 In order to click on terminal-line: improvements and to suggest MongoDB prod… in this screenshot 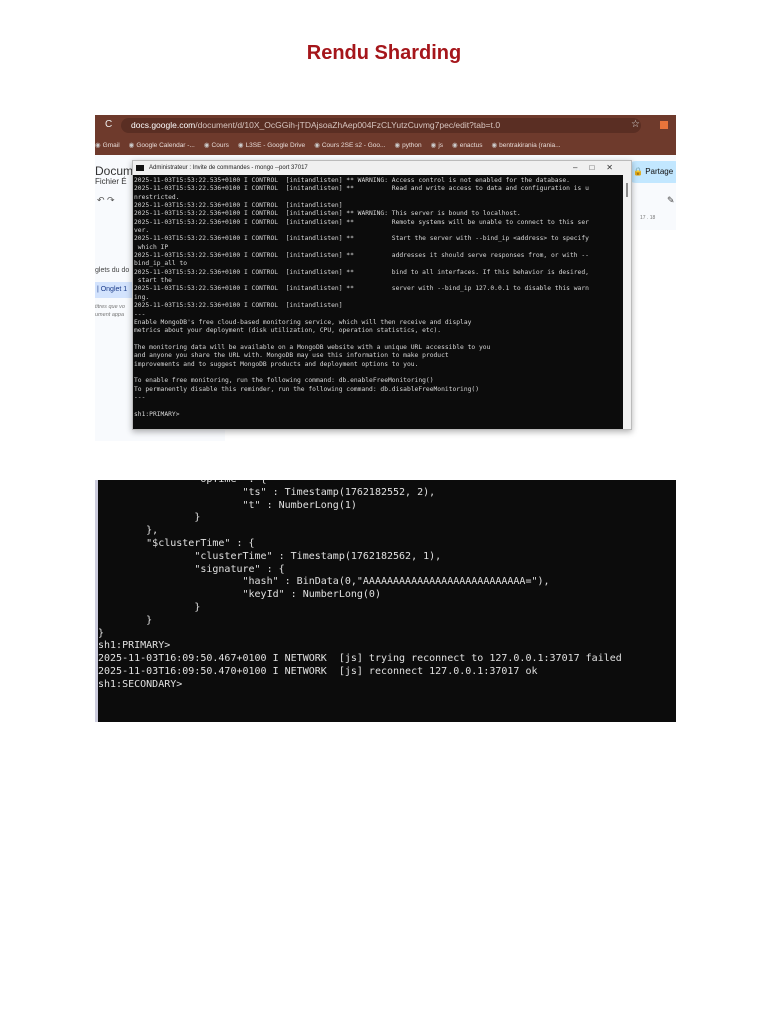, I will do `click(276, 364)`.